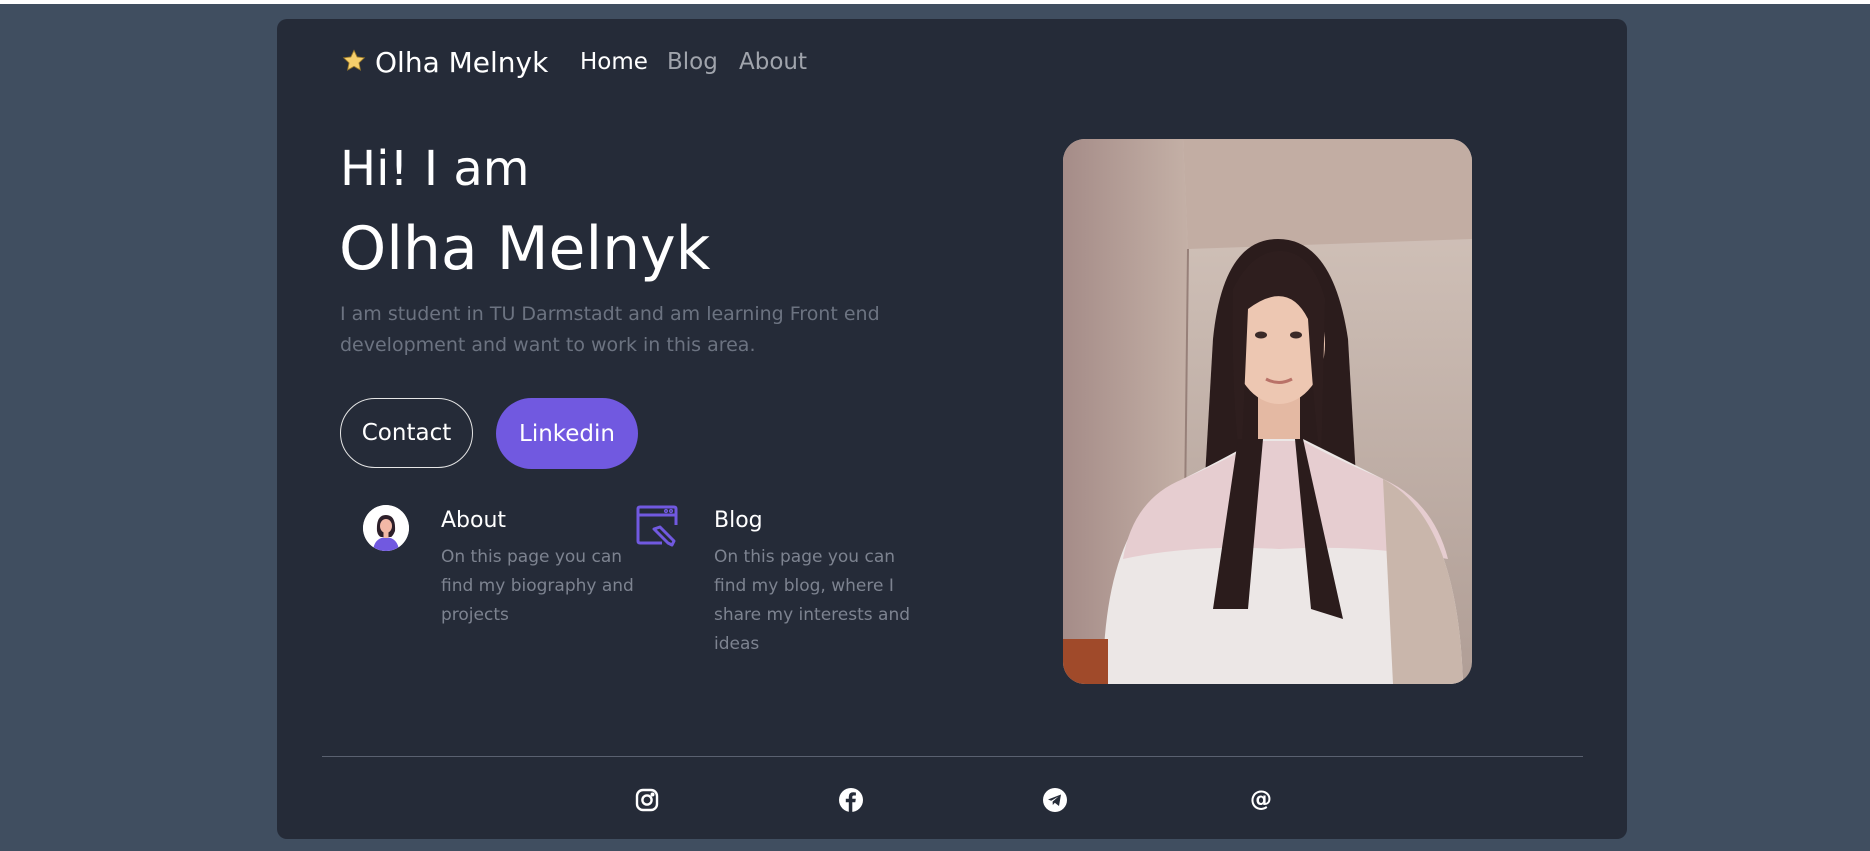 The image size is (1870, 851). I want to click on brand-name: Olha Melnyk, so click(462, 62).